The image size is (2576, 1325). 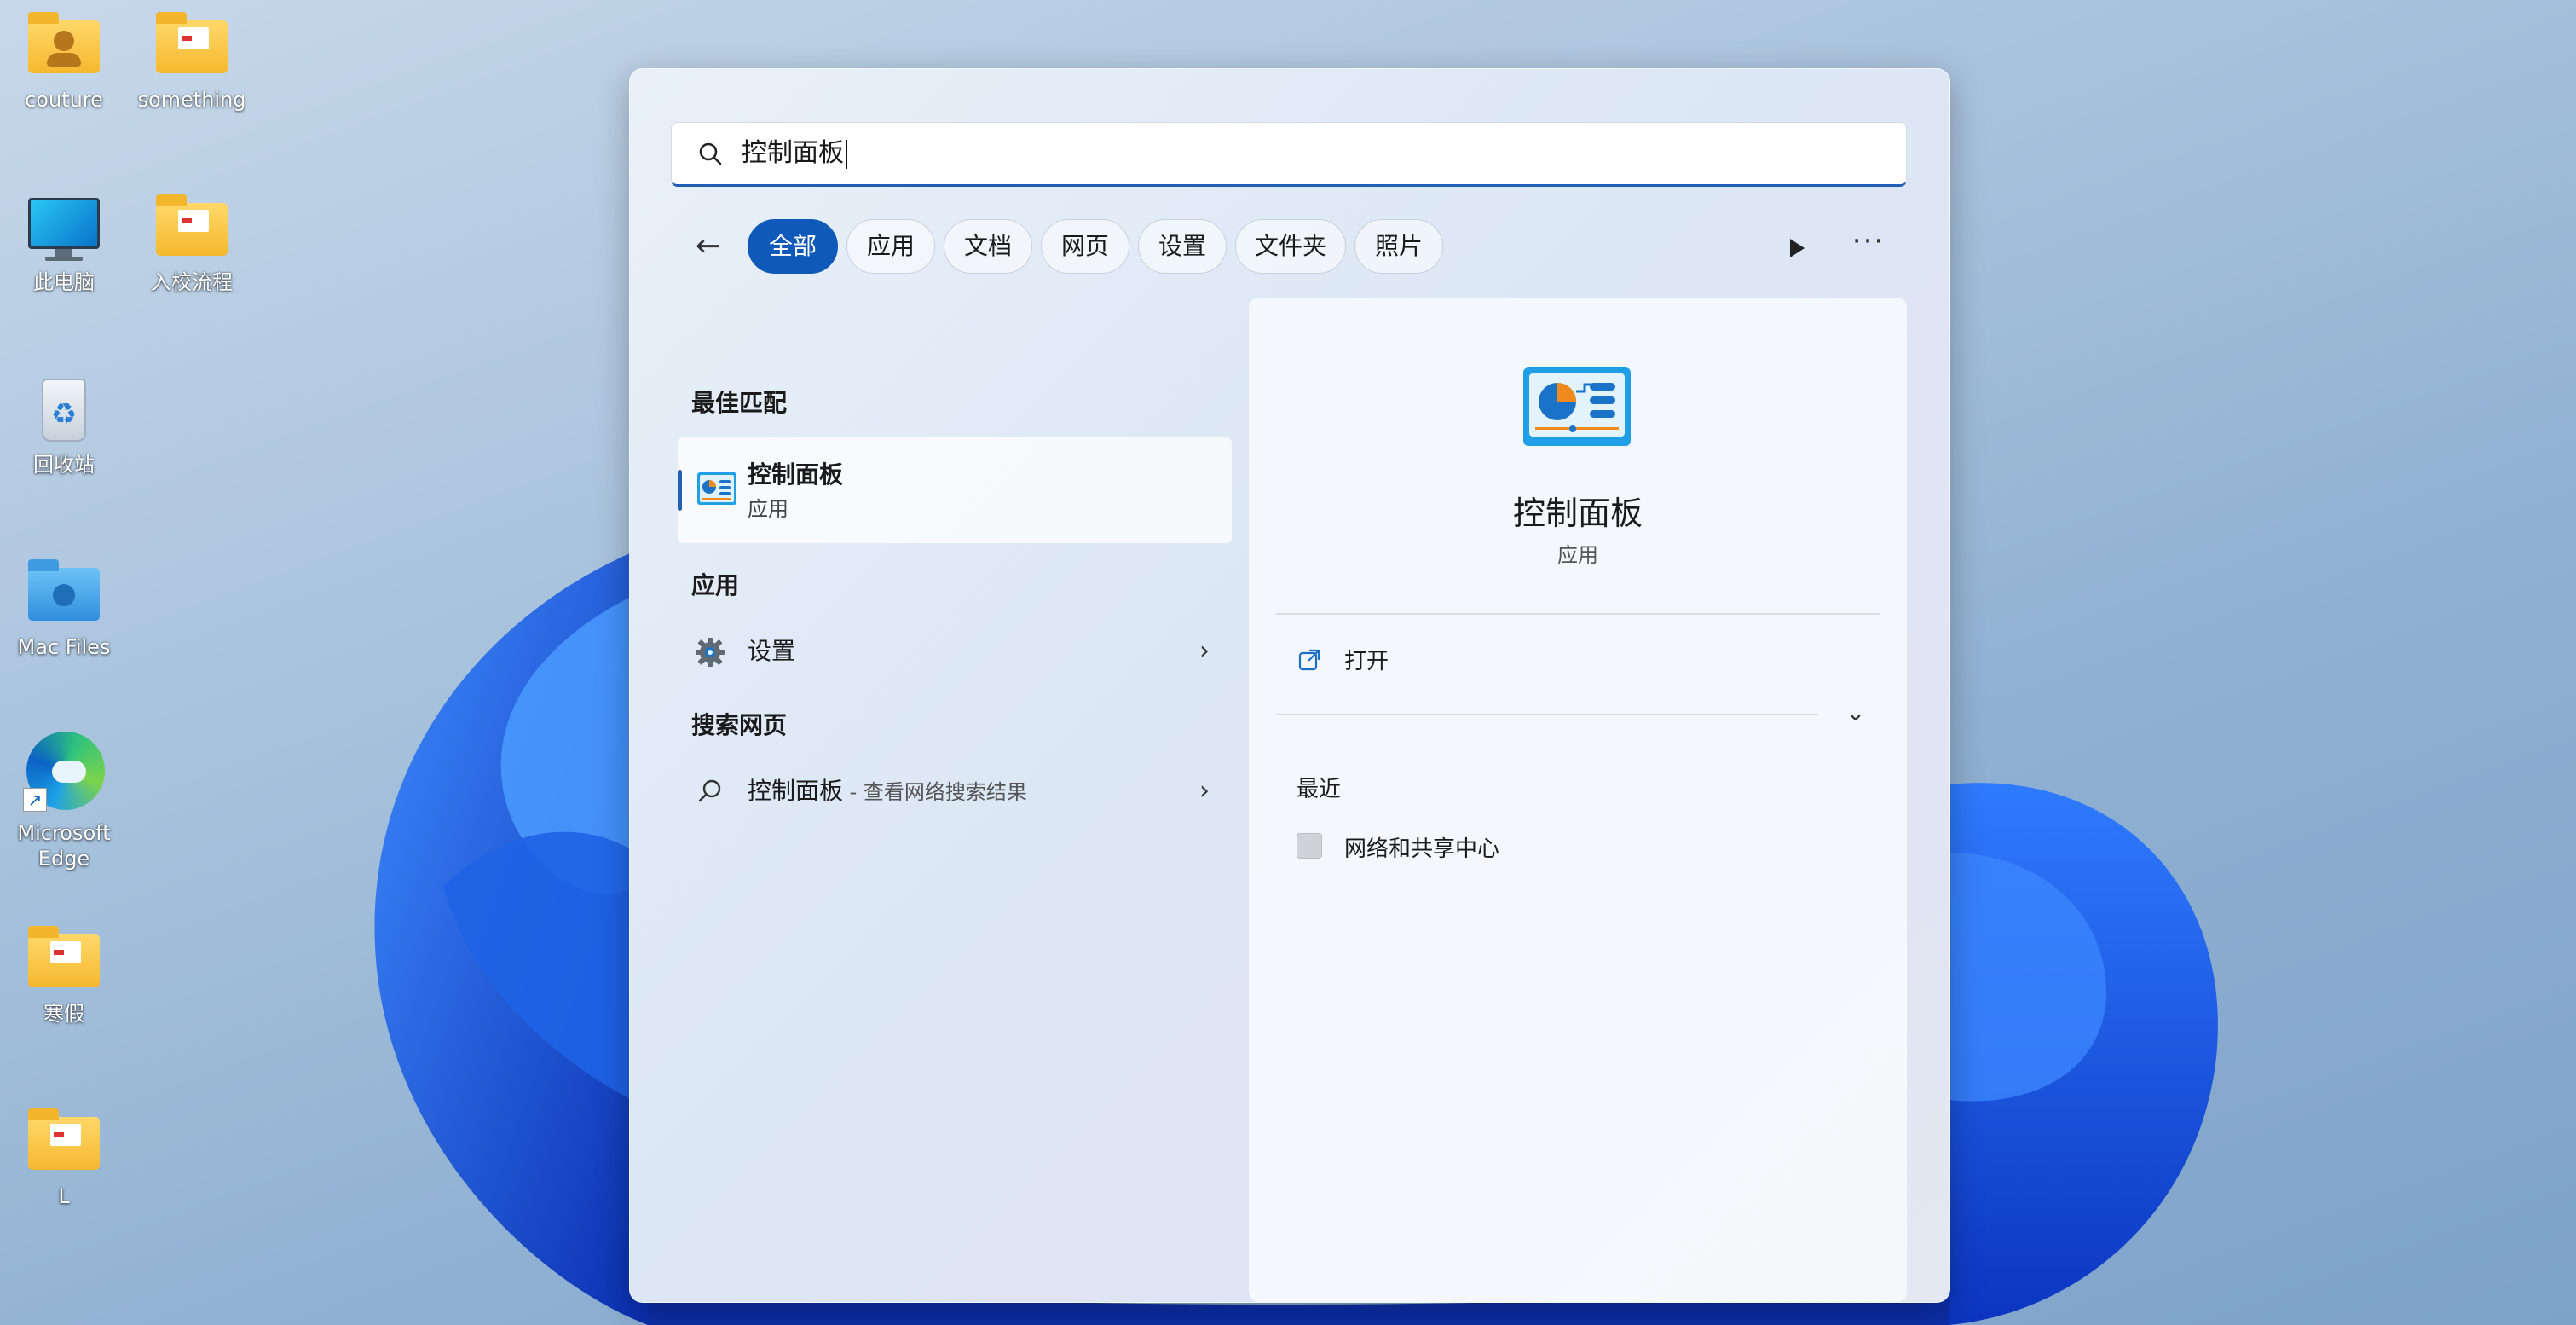 What do you see at coordinates (1868, 246) in the screenshot?
I see `more-options-icon: ···` at bounding box center [1868, 246].